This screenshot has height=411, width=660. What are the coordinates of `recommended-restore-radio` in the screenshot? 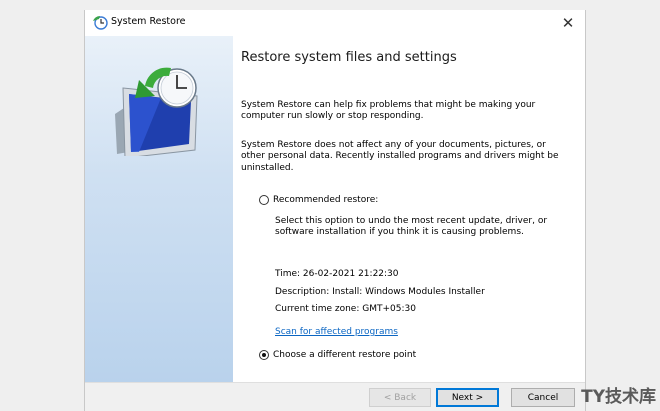 It's located at (264, 200).